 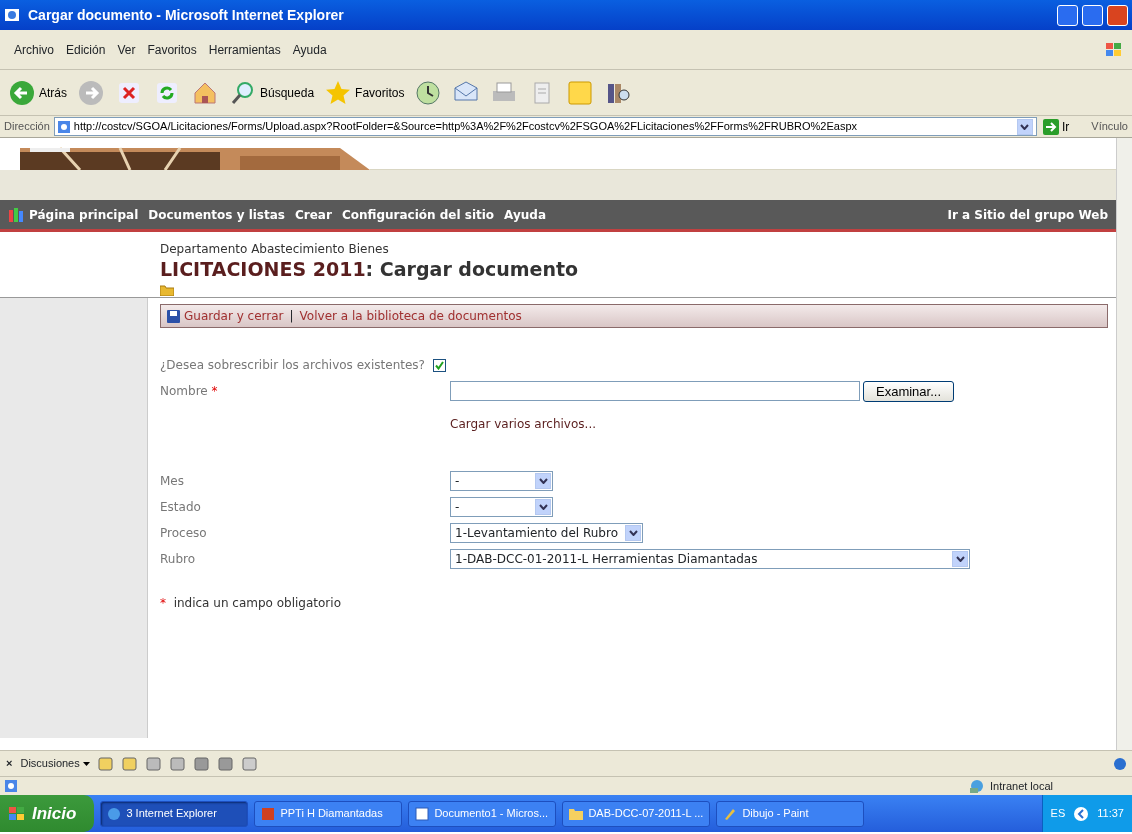 I want to click on check-icon, so click(x=439, y=365).